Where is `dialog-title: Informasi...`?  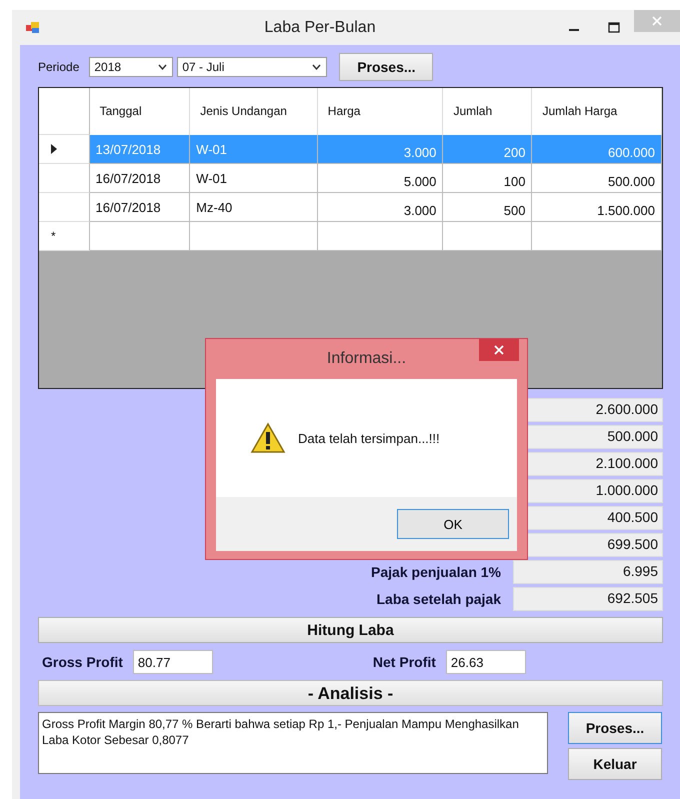 dialog-title: Informasi... is located at coordinates (366, 359).